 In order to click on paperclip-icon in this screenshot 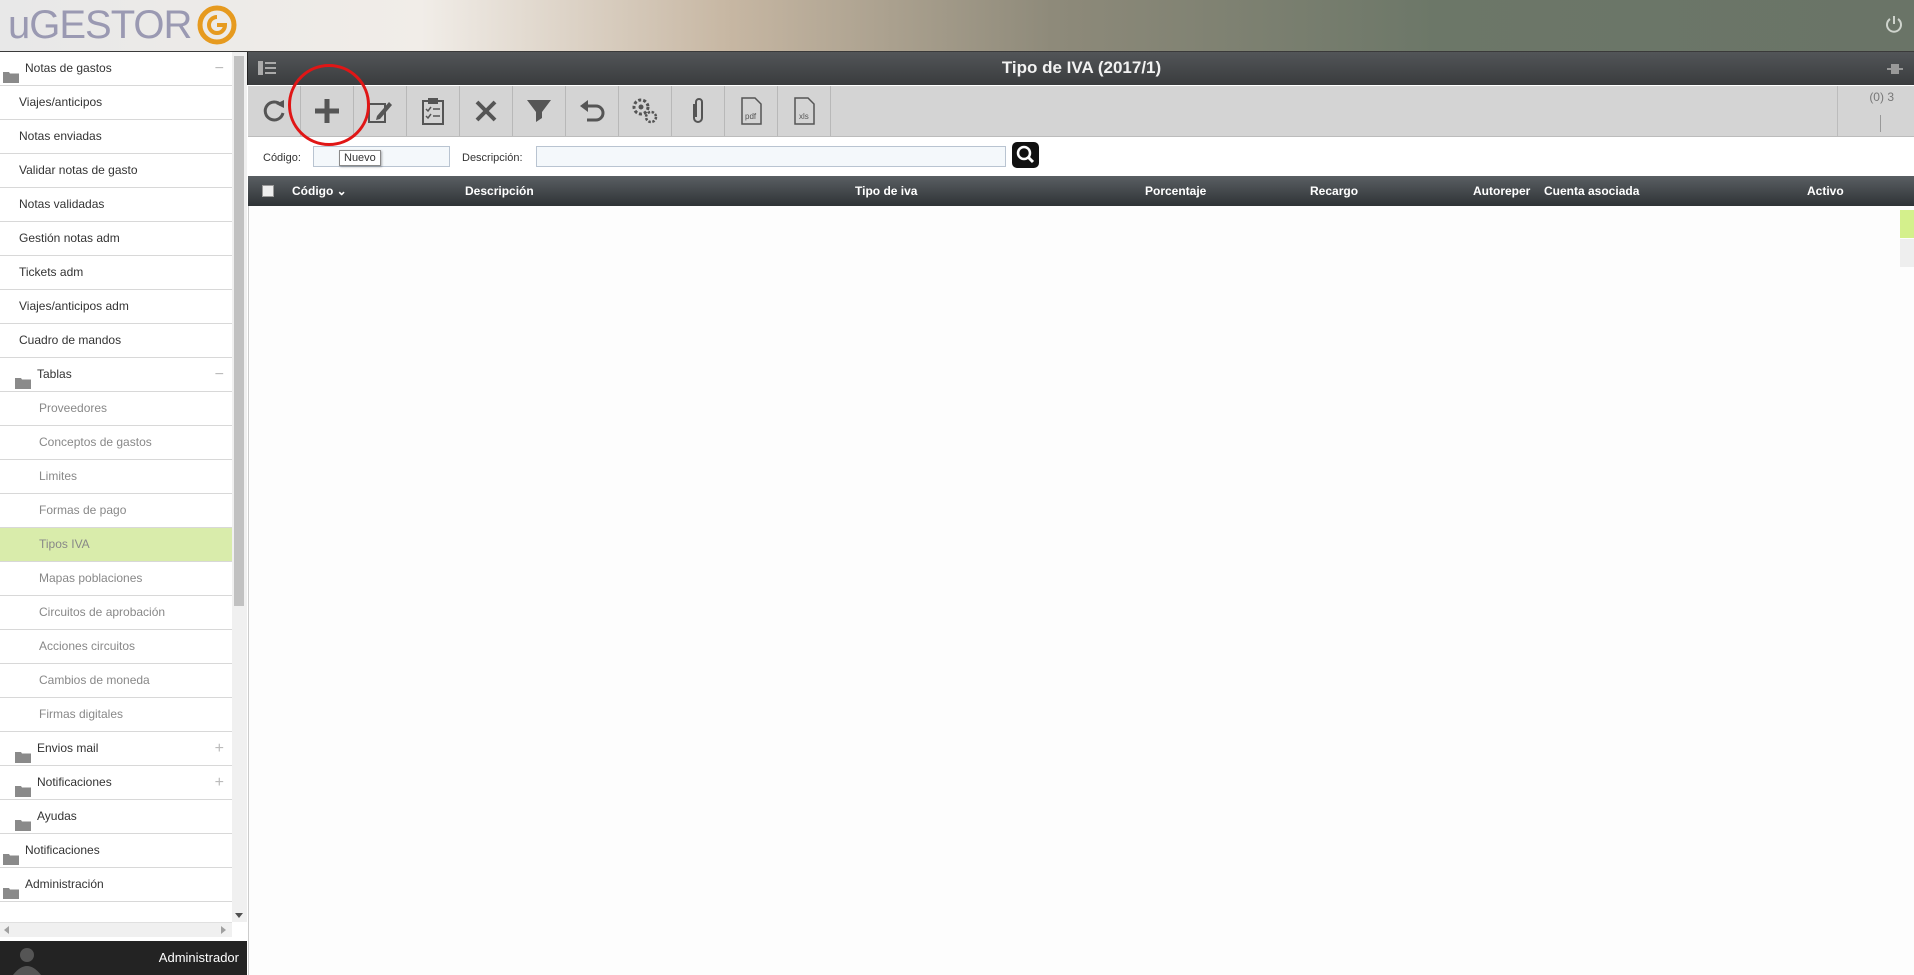, I will do `click(698, 110)`.